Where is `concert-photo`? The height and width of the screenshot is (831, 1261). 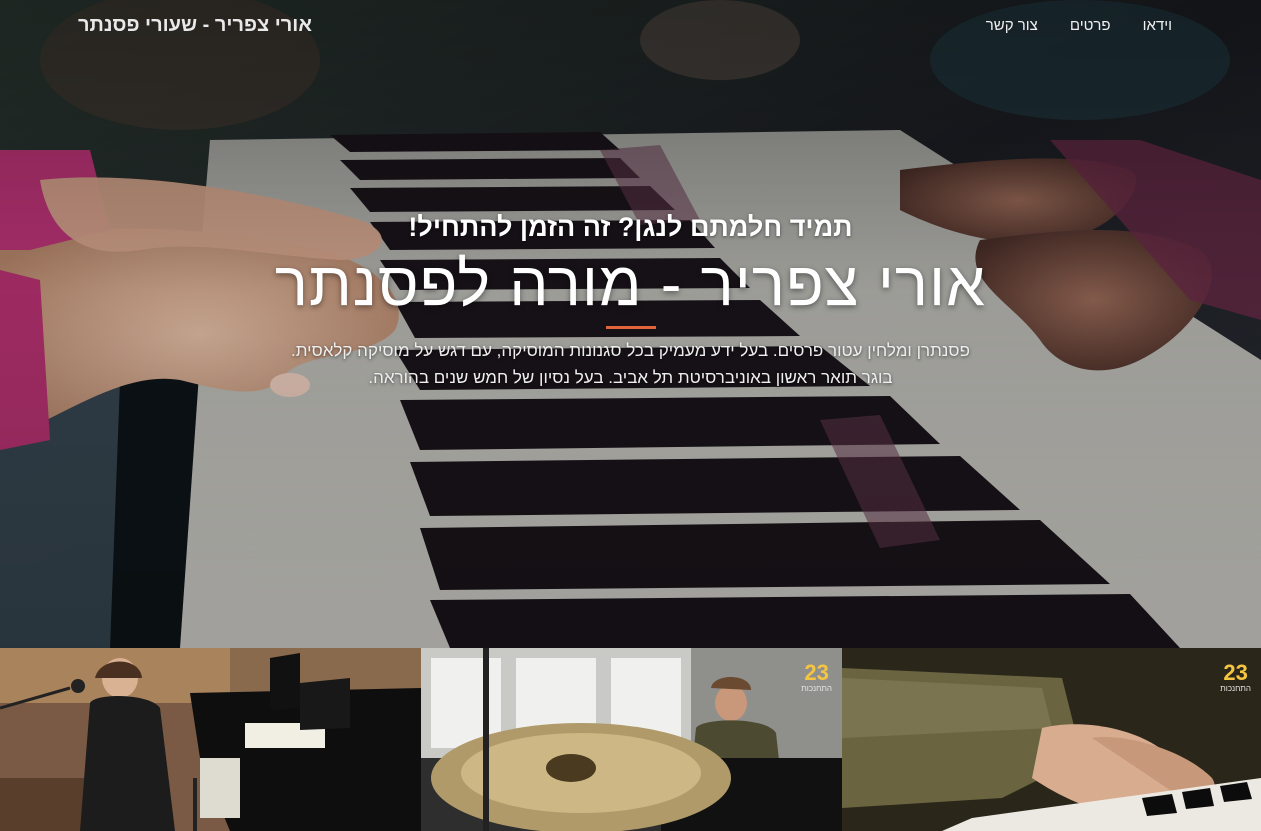 concert-photo is located at coordinates (210, 739).